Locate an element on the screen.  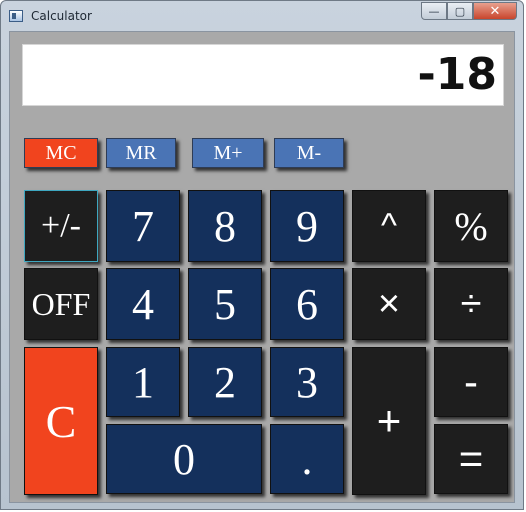
maximize-button: ▢ is located at coordinates (460, 11).